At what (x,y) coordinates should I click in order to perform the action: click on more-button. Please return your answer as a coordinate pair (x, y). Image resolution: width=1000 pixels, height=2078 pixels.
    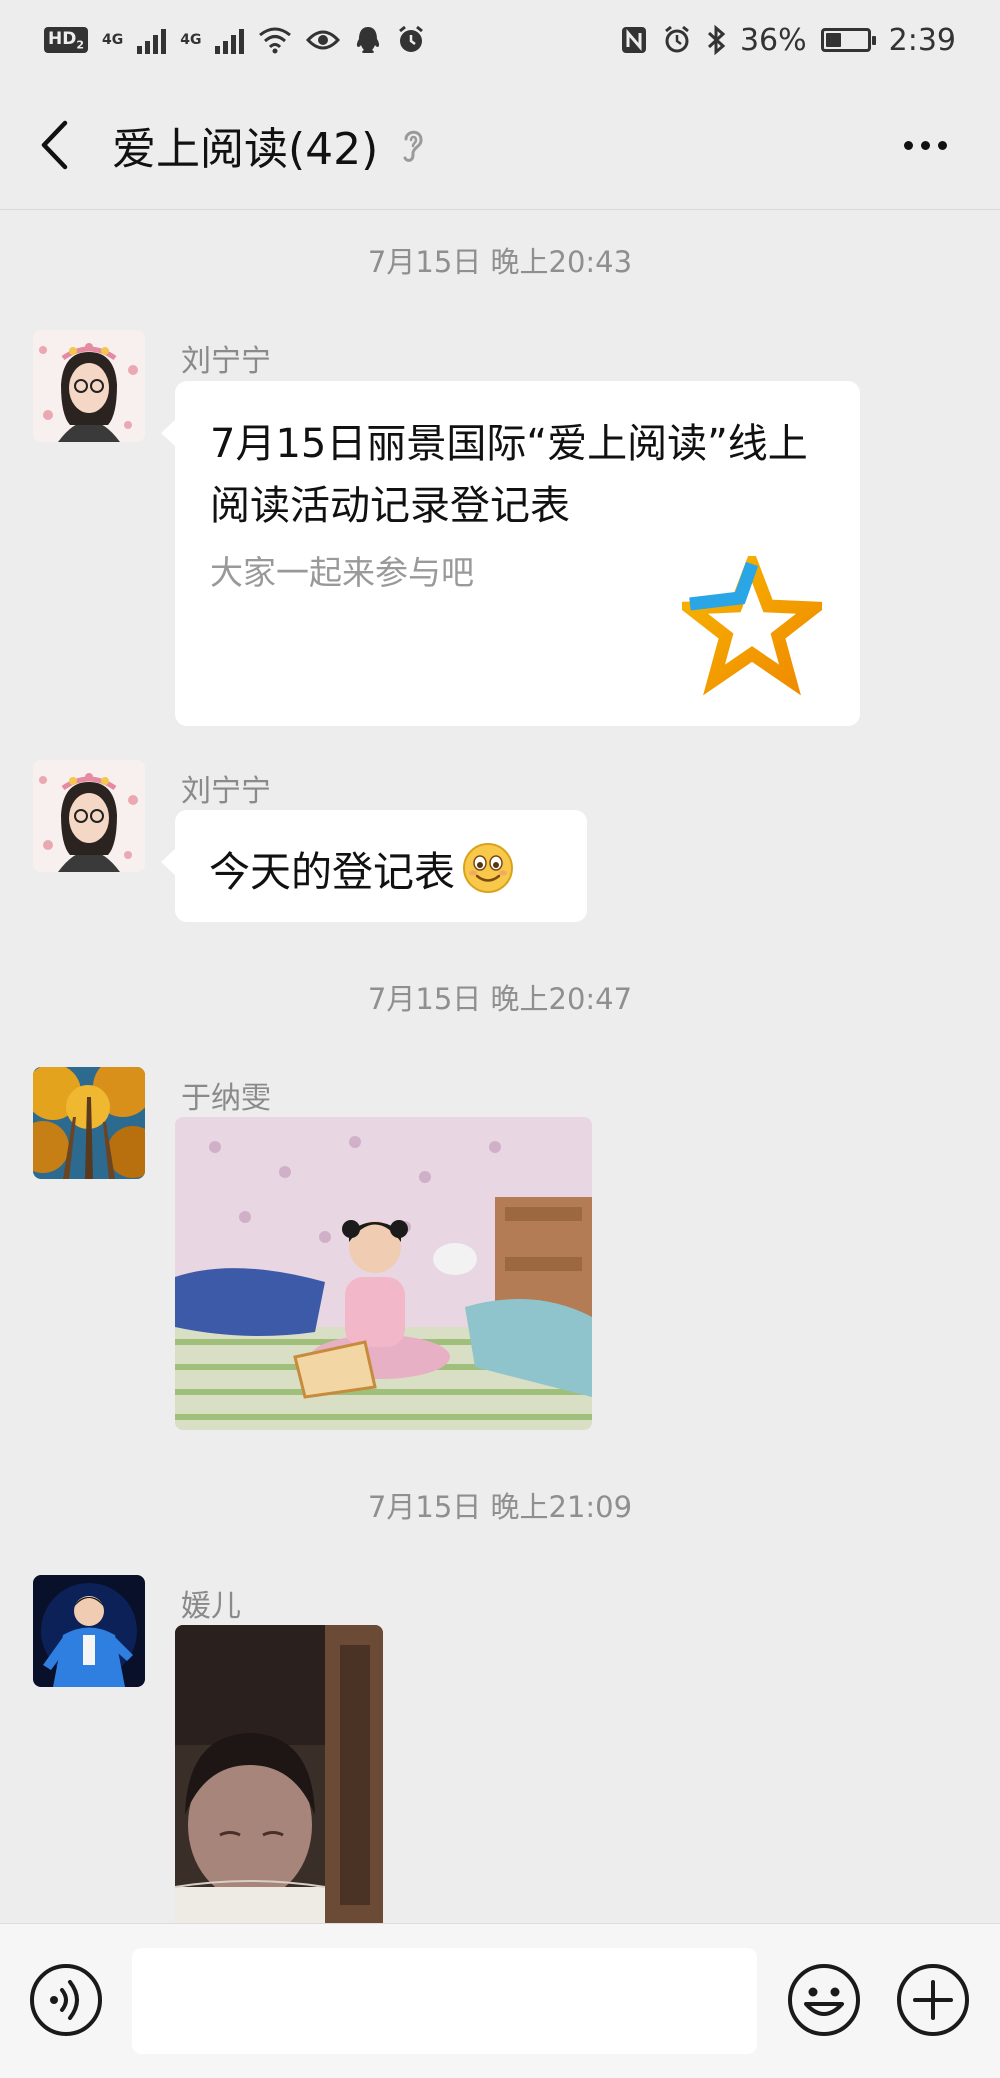
    Looking at the image, I should click on (925, 145).